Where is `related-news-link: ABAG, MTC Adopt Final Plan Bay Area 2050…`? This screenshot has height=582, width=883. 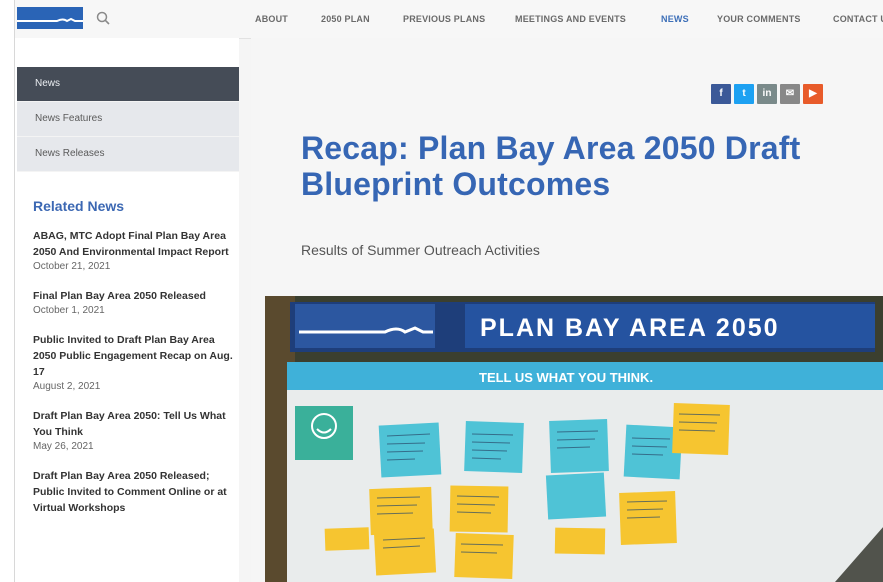 related-news-link: ABAG, MTC Adopt Final Plan Bay Area 2050… is located at coordinates (133, 244).